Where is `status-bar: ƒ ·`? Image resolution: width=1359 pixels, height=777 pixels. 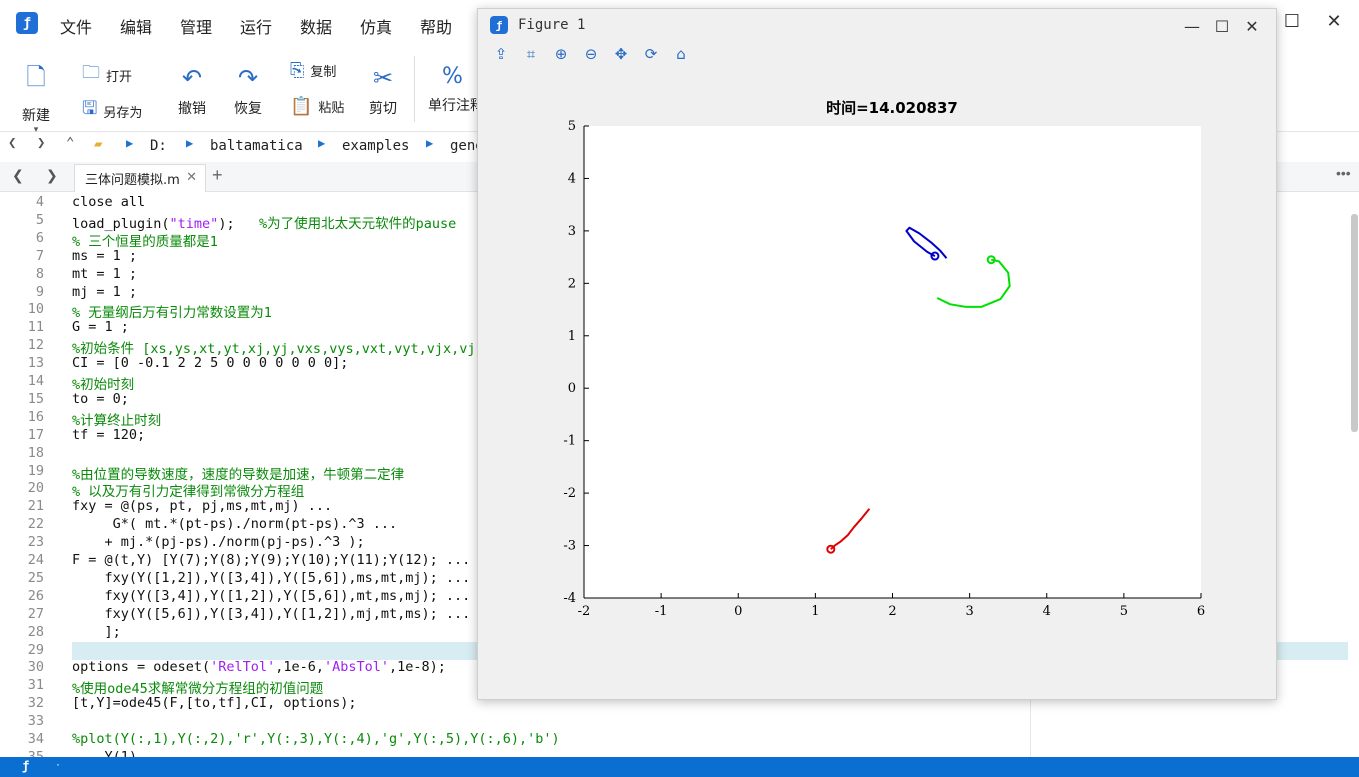
status-bar: ƒ · is located at coordinates (679, 767).